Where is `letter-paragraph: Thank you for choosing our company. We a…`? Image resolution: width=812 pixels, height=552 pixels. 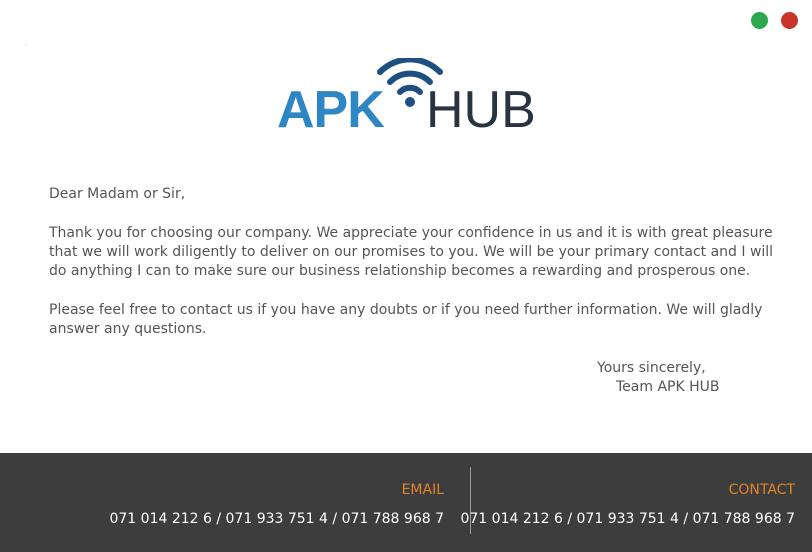 letter-paragraph: Thank you for choosing our company. We a… is located at coordinates (411, 252).